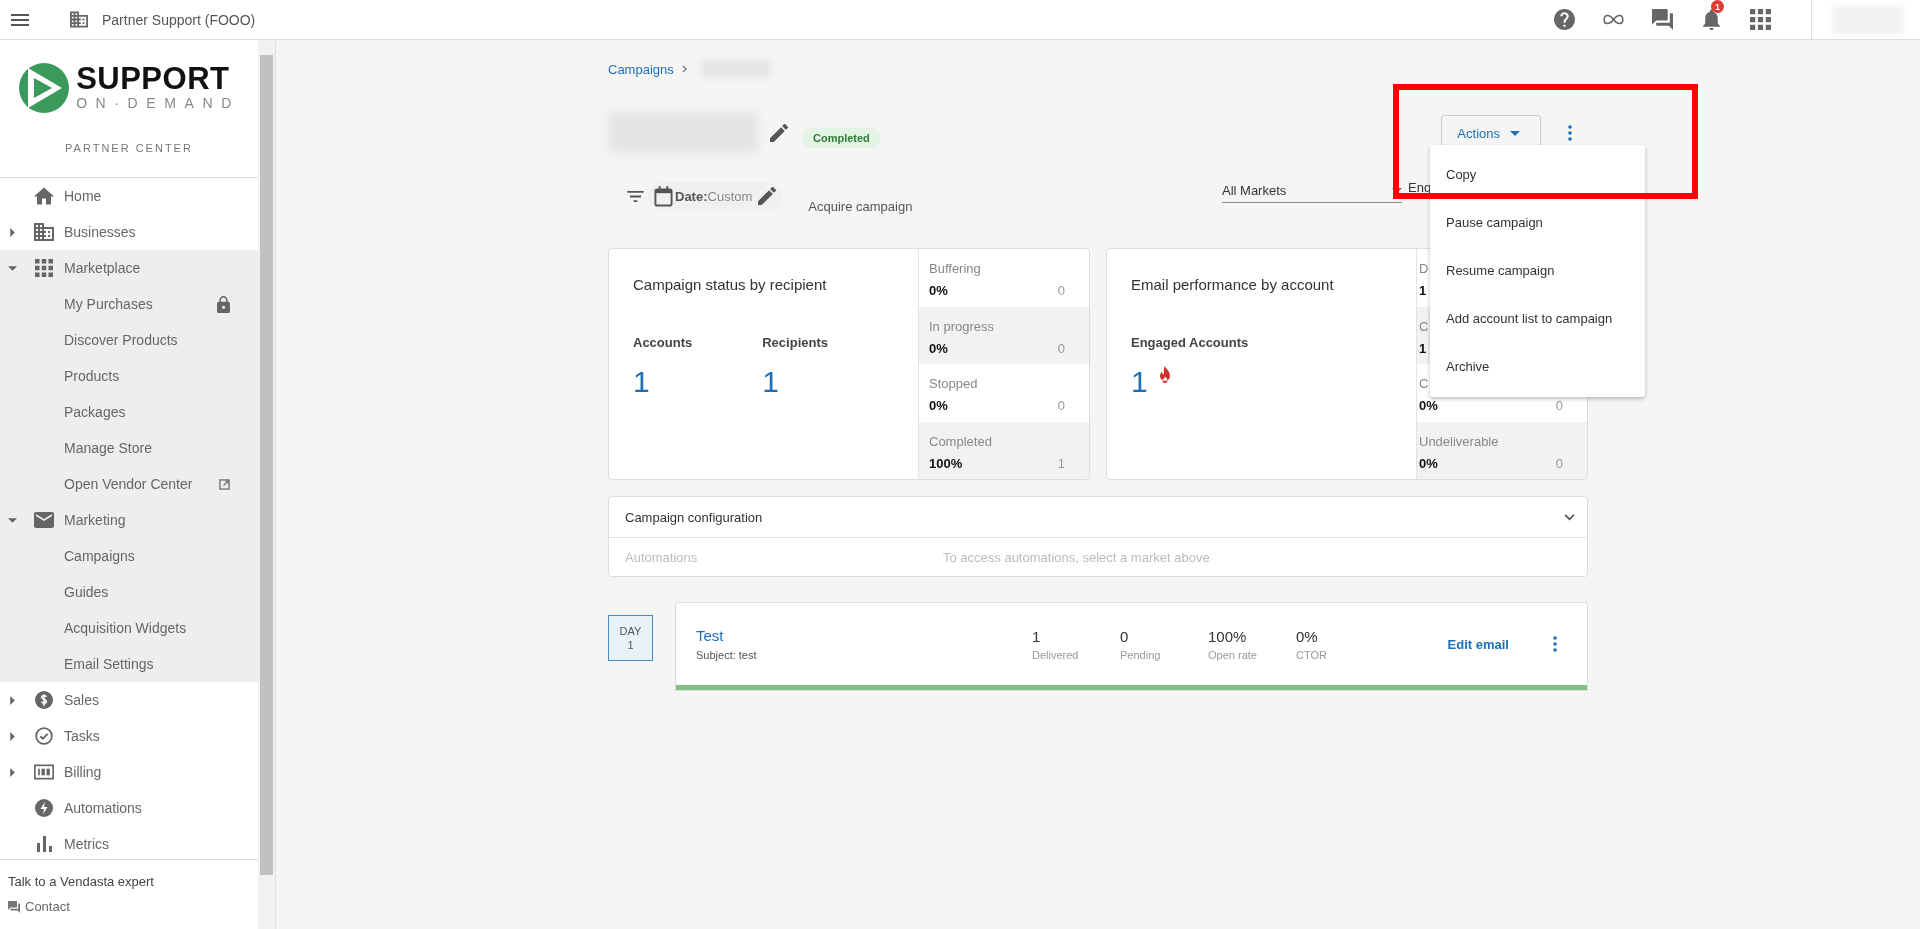 The height and width of the screenshot is (929, 1920). I want to click on stat-value: 0, so click(1125, 636).